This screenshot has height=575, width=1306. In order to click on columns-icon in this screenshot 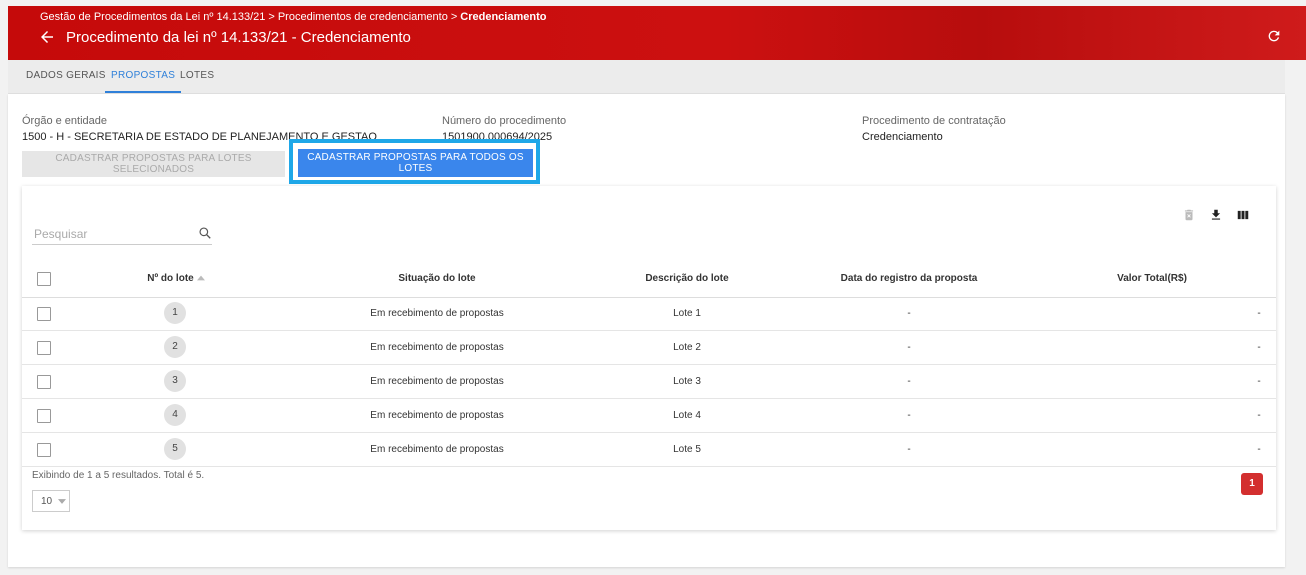, I will do `click(1243, 215)`.